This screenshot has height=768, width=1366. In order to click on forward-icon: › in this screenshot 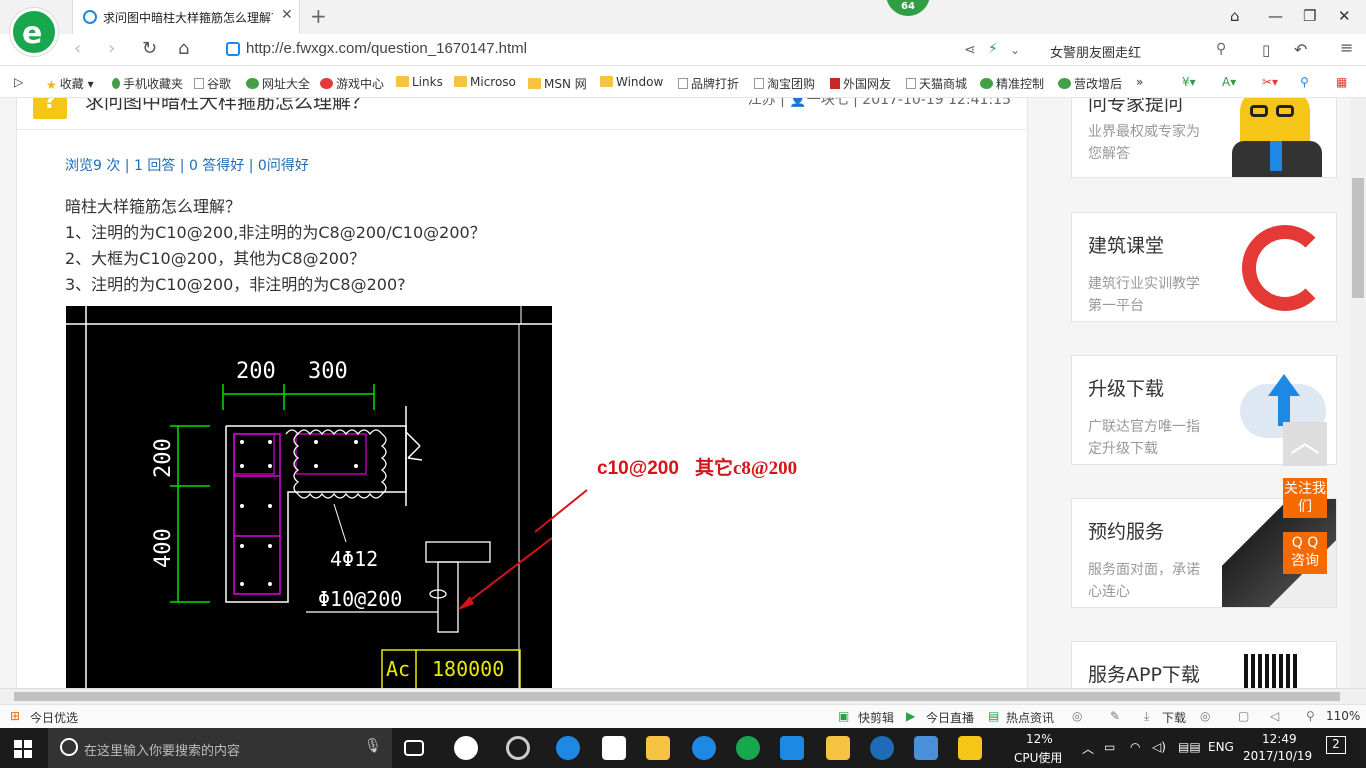, I will do `click(111, 48)`.